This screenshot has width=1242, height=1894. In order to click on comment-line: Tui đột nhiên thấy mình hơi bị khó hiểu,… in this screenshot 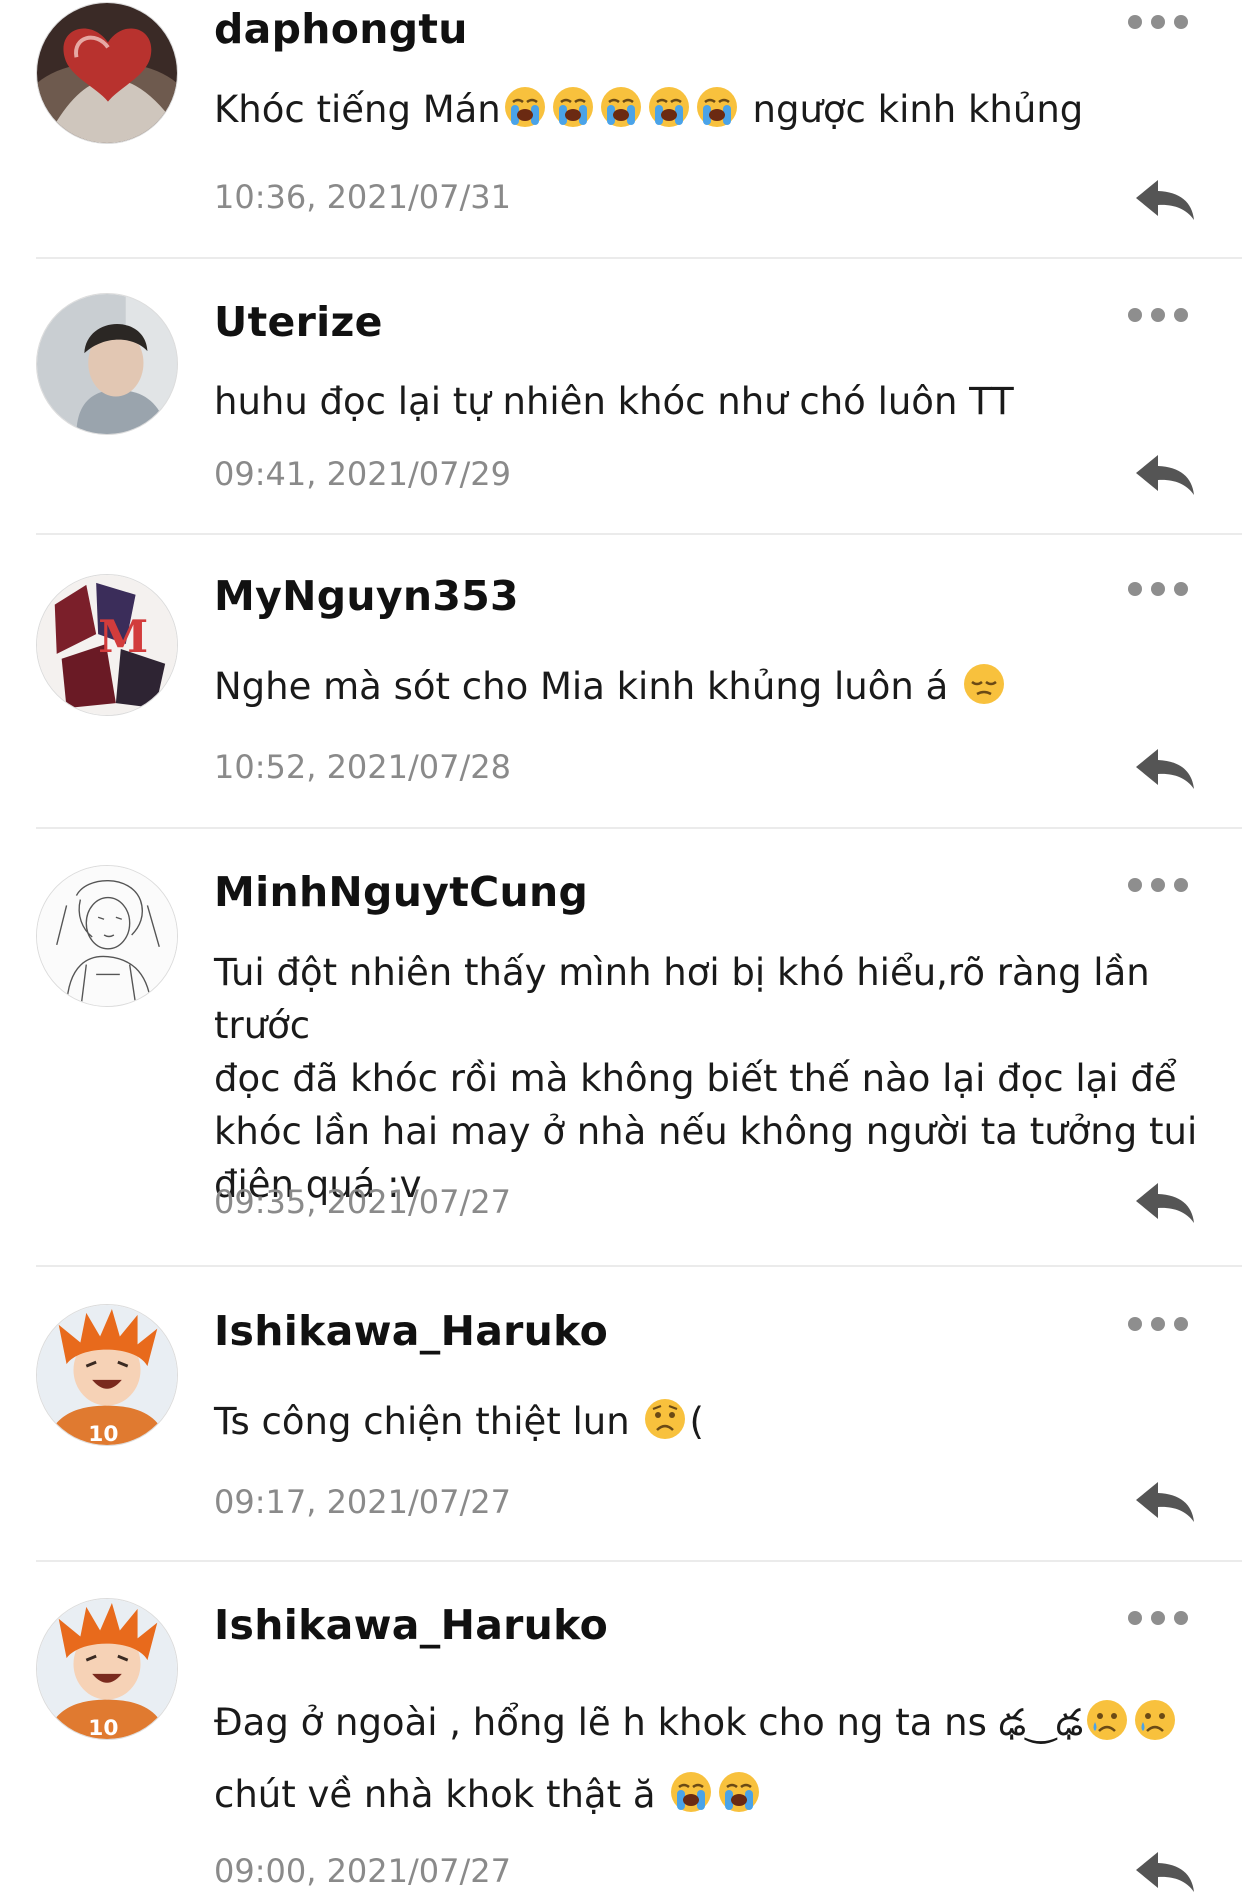, I will do `click(682, 999)`.